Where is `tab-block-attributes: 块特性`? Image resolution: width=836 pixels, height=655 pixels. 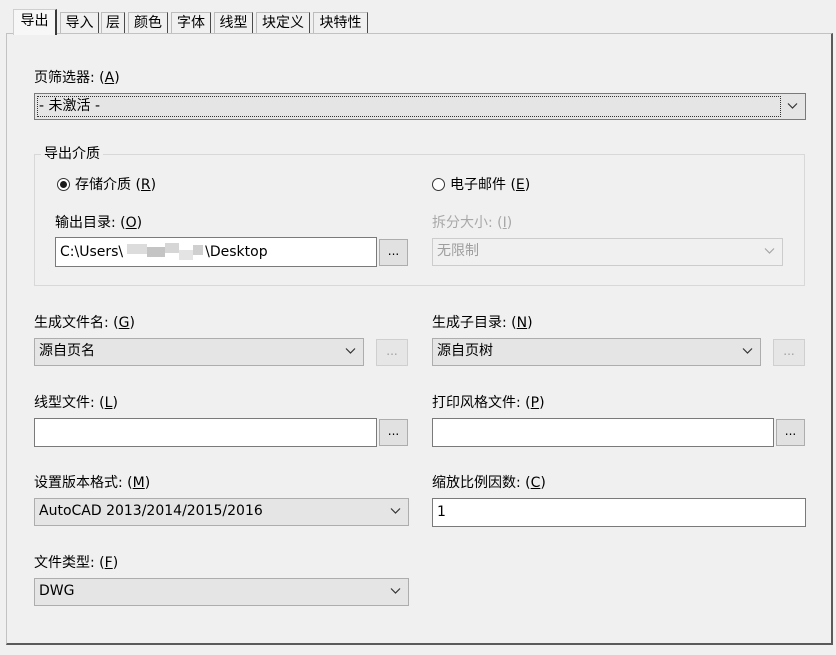
tab-block-attributes: 块特性 is located at coordinates (340, 22).